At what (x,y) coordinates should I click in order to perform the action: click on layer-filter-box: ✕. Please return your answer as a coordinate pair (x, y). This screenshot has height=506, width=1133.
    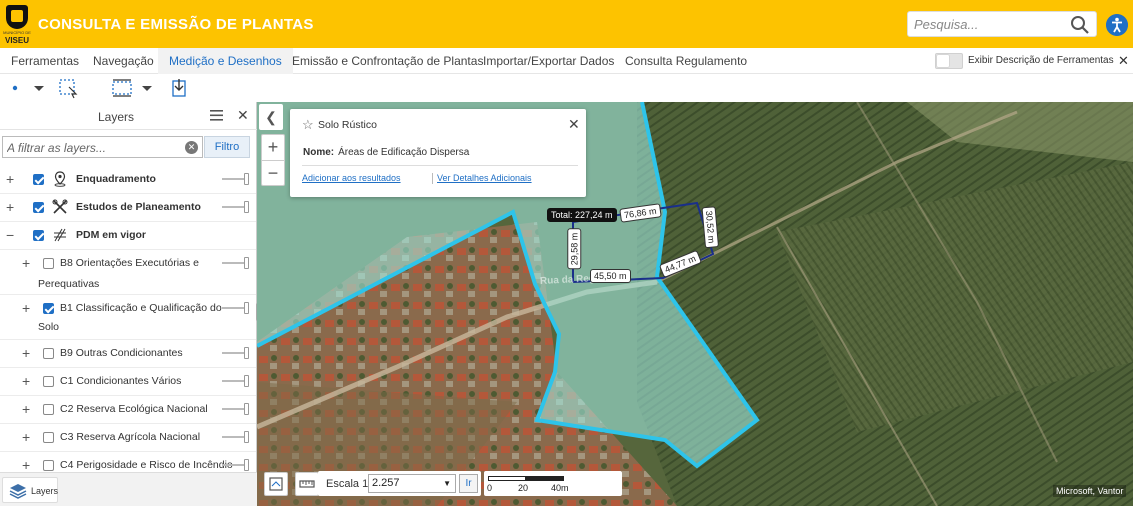
    Looking at the image, I should click on (102, 147).